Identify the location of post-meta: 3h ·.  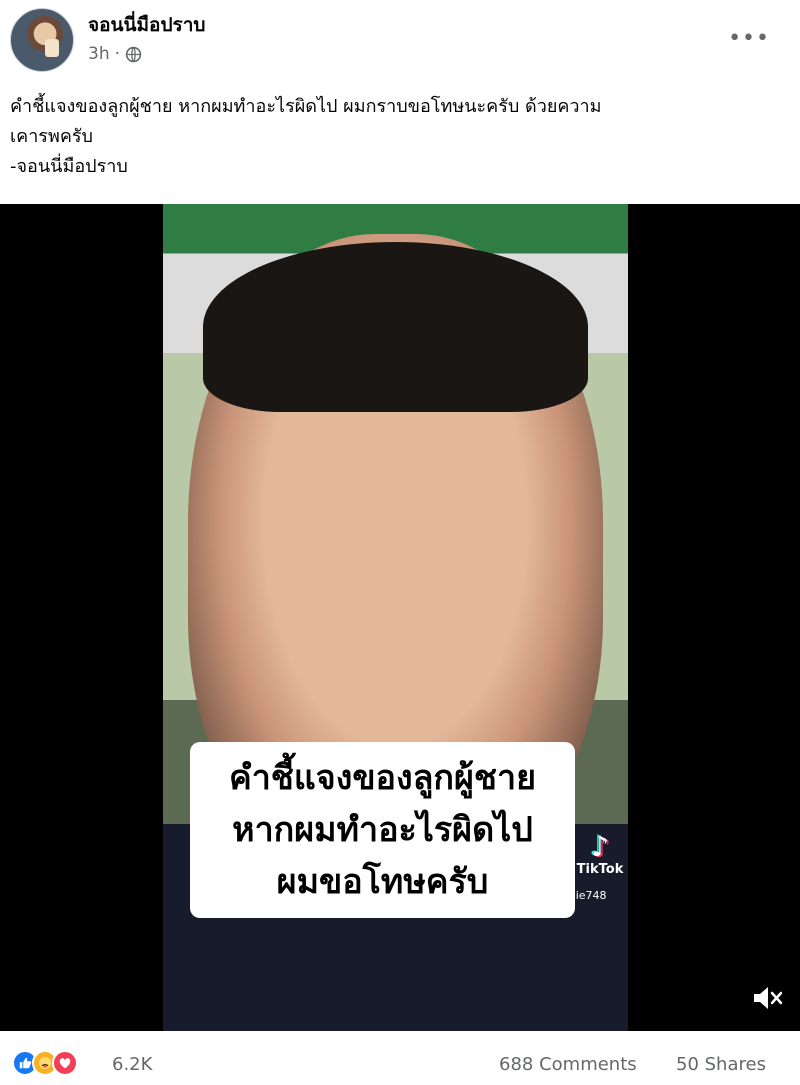
(115, 54).